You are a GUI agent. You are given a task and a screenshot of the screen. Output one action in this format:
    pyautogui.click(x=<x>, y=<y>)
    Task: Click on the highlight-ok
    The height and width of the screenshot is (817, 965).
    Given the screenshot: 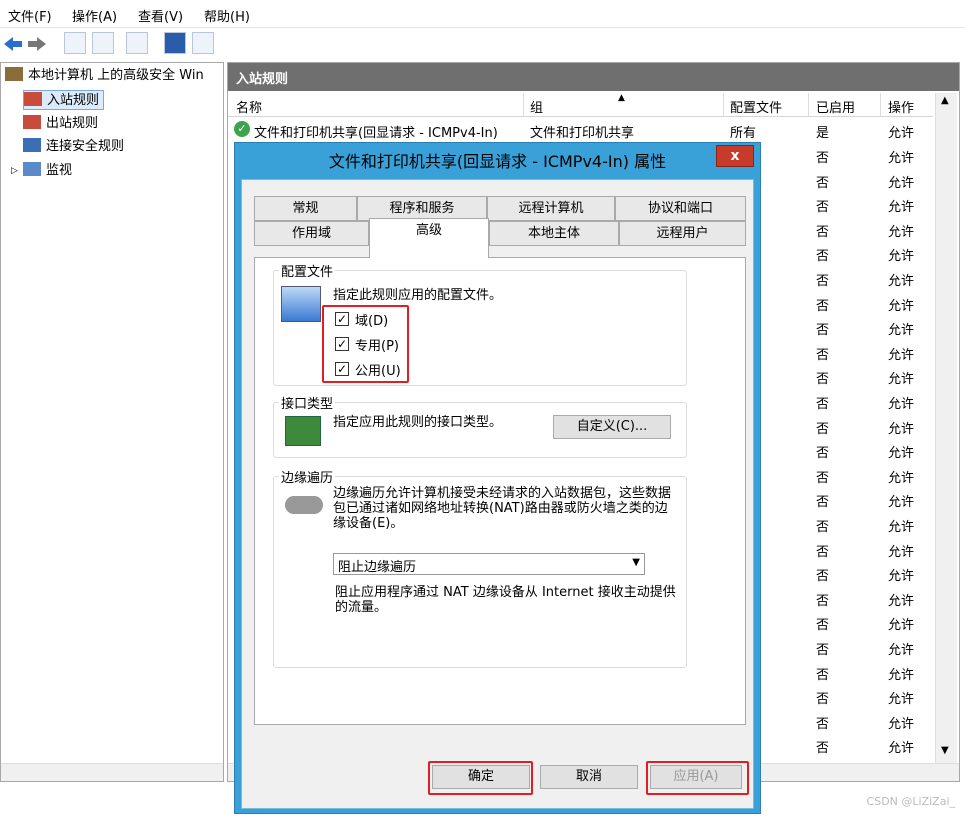 What is the action you would take?
    pyautogui.click(x=480, y=778)
    